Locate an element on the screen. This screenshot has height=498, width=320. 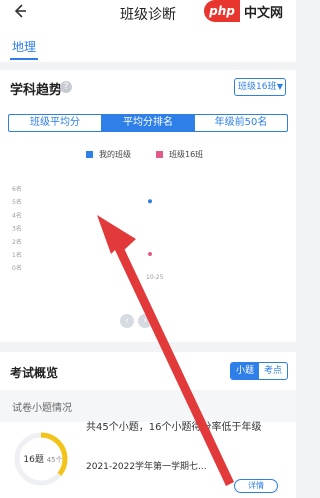
watermark-text: 中文网 is located at coordinates (264, 13).